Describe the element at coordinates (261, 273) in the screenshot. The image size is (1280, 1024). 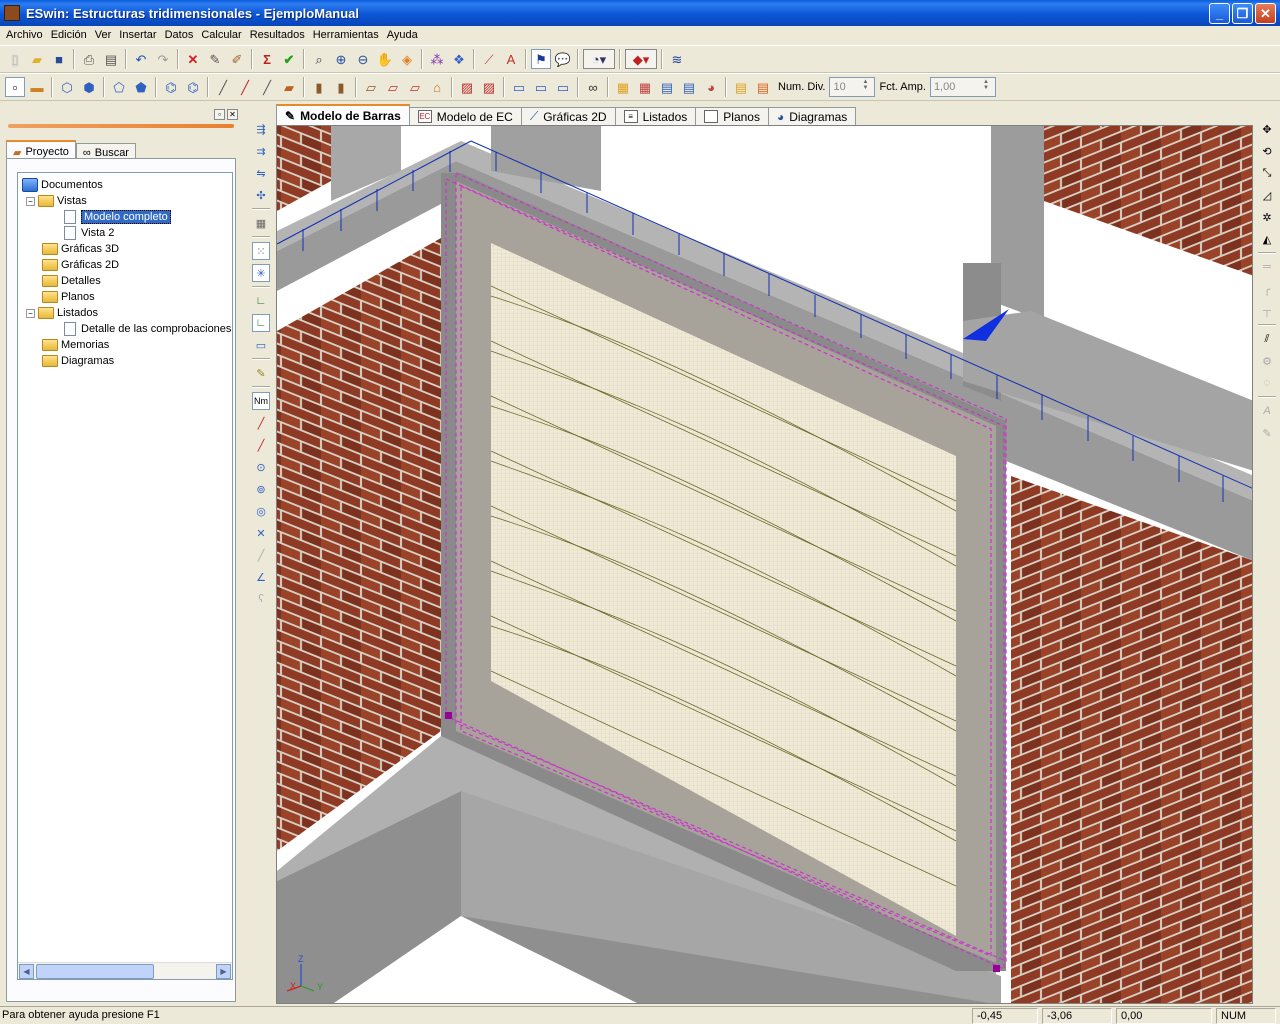
I see `snap-points-icon: ✳` at that location.